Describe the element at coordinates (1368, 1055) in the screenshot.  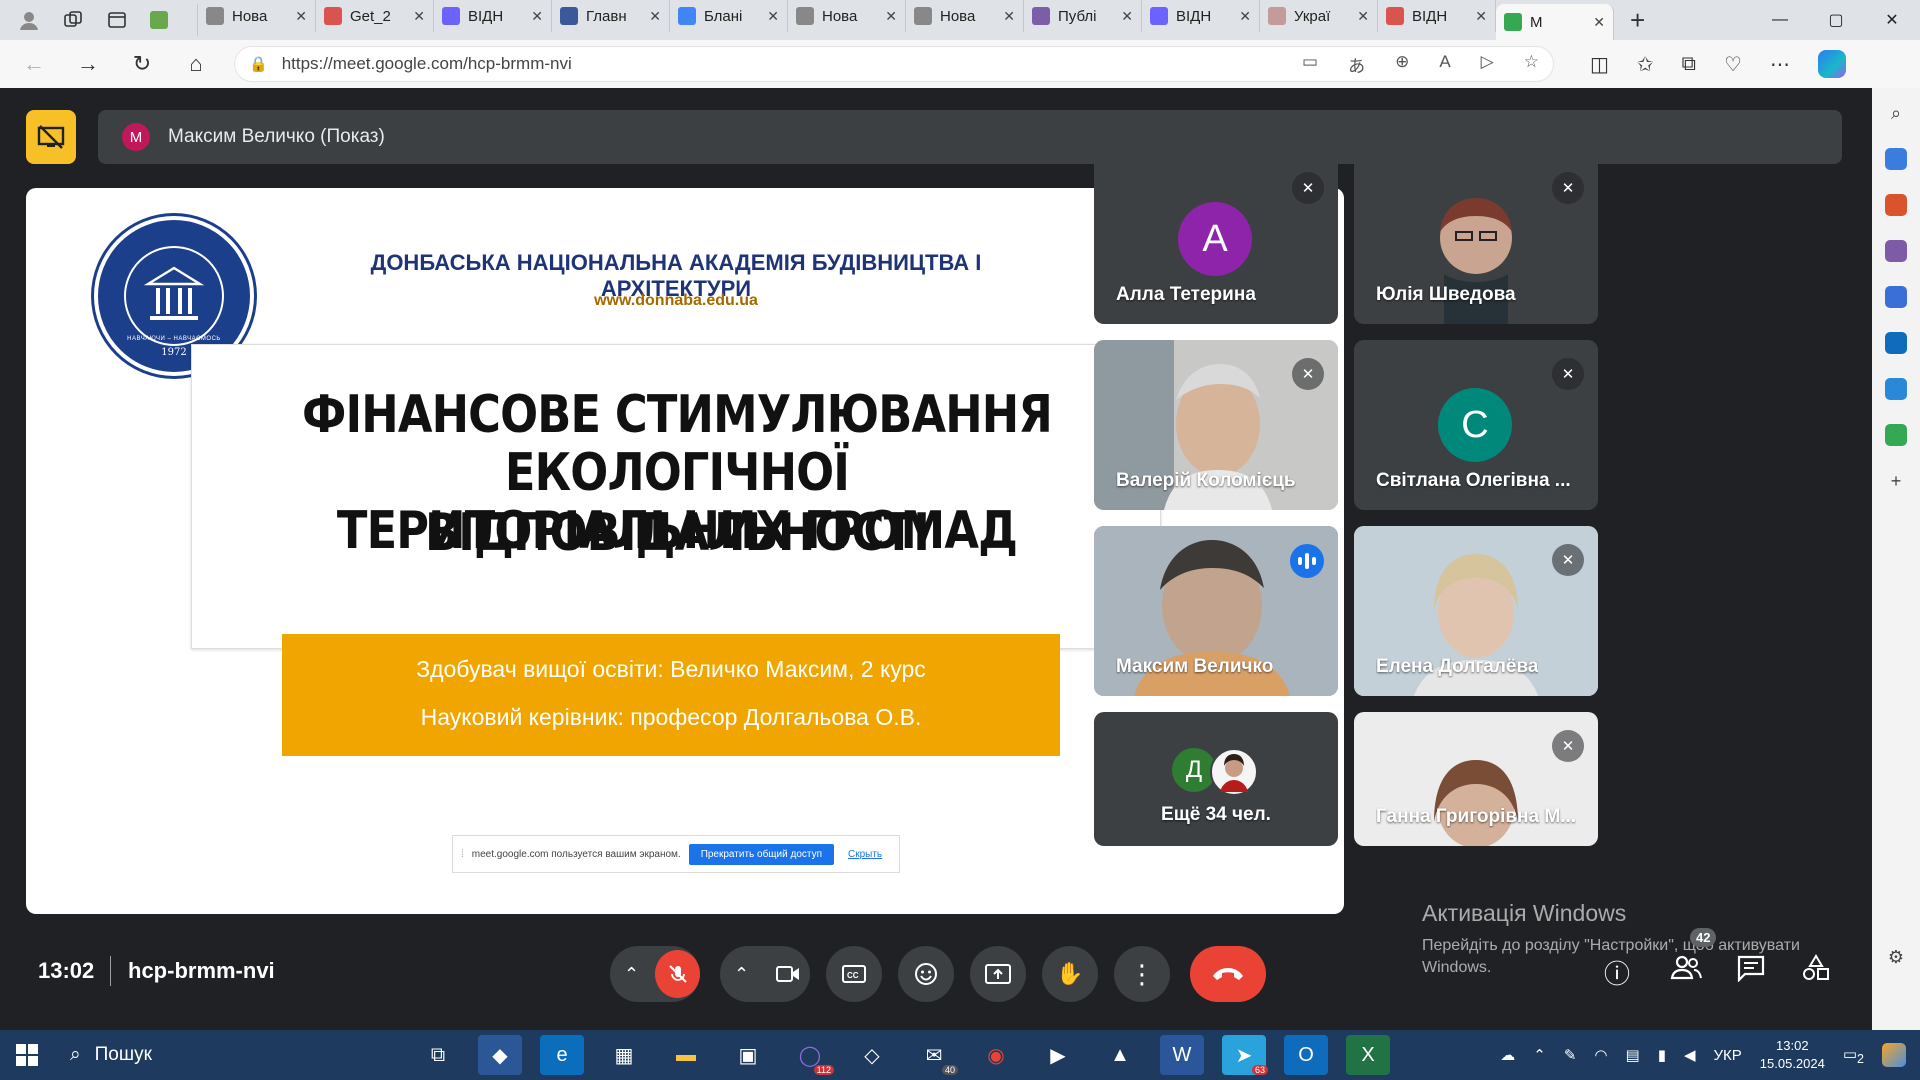
I see `excel-icon: X` at that location.